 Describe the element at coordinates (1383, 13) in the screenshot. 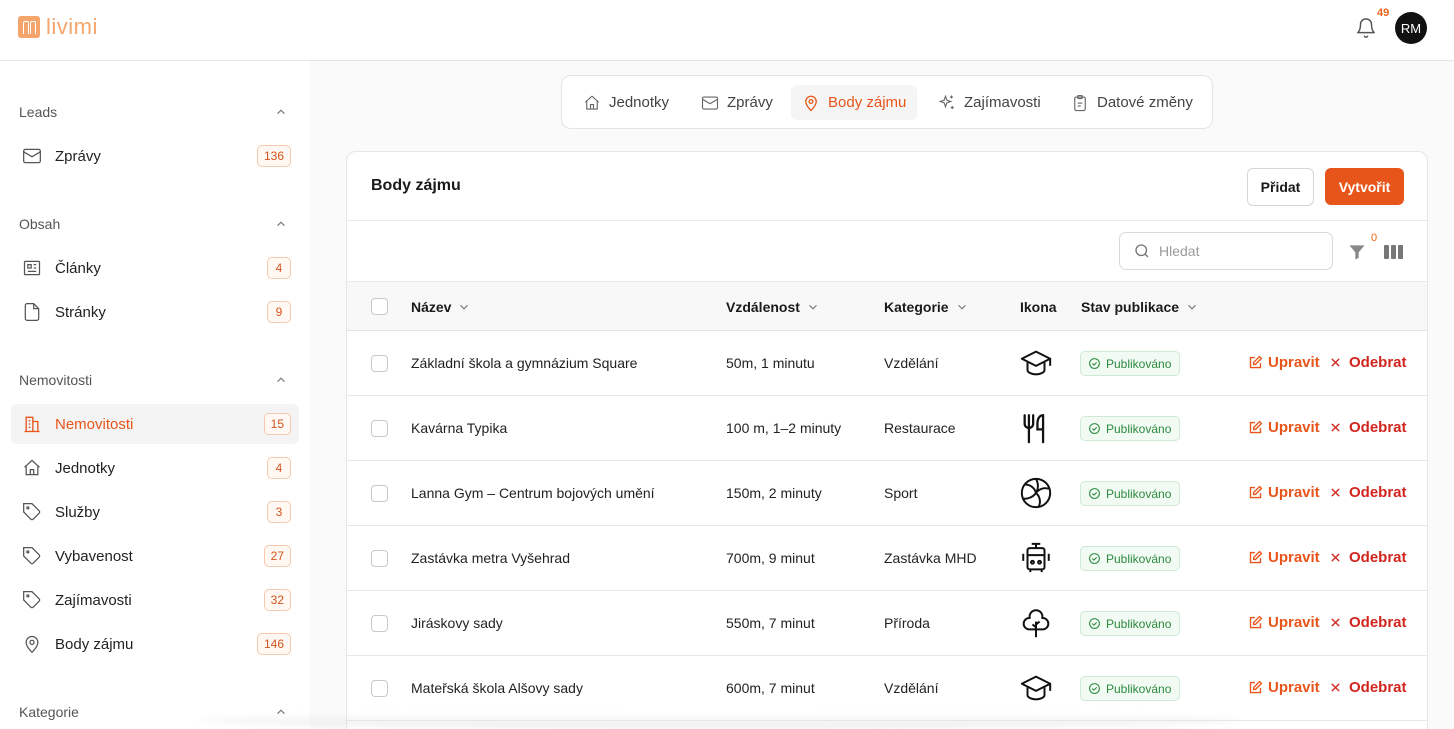

I see `notification-count: 49` at that location.